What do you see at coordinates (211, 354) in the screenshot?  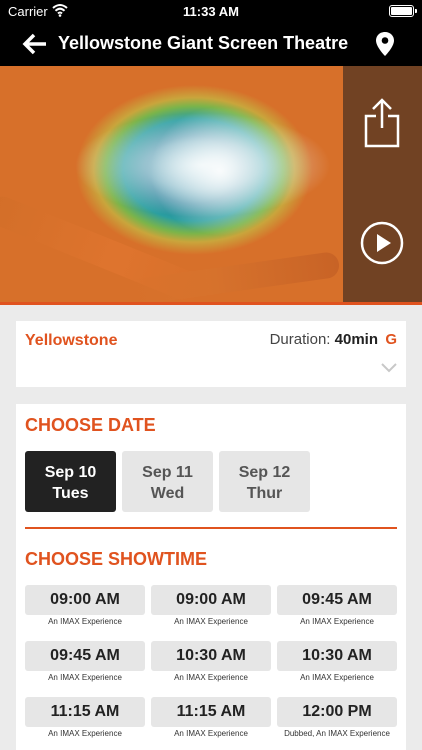 I see `movie-info-card: Yellowstone Duration: 40min G` at bounding box center [211, 354].